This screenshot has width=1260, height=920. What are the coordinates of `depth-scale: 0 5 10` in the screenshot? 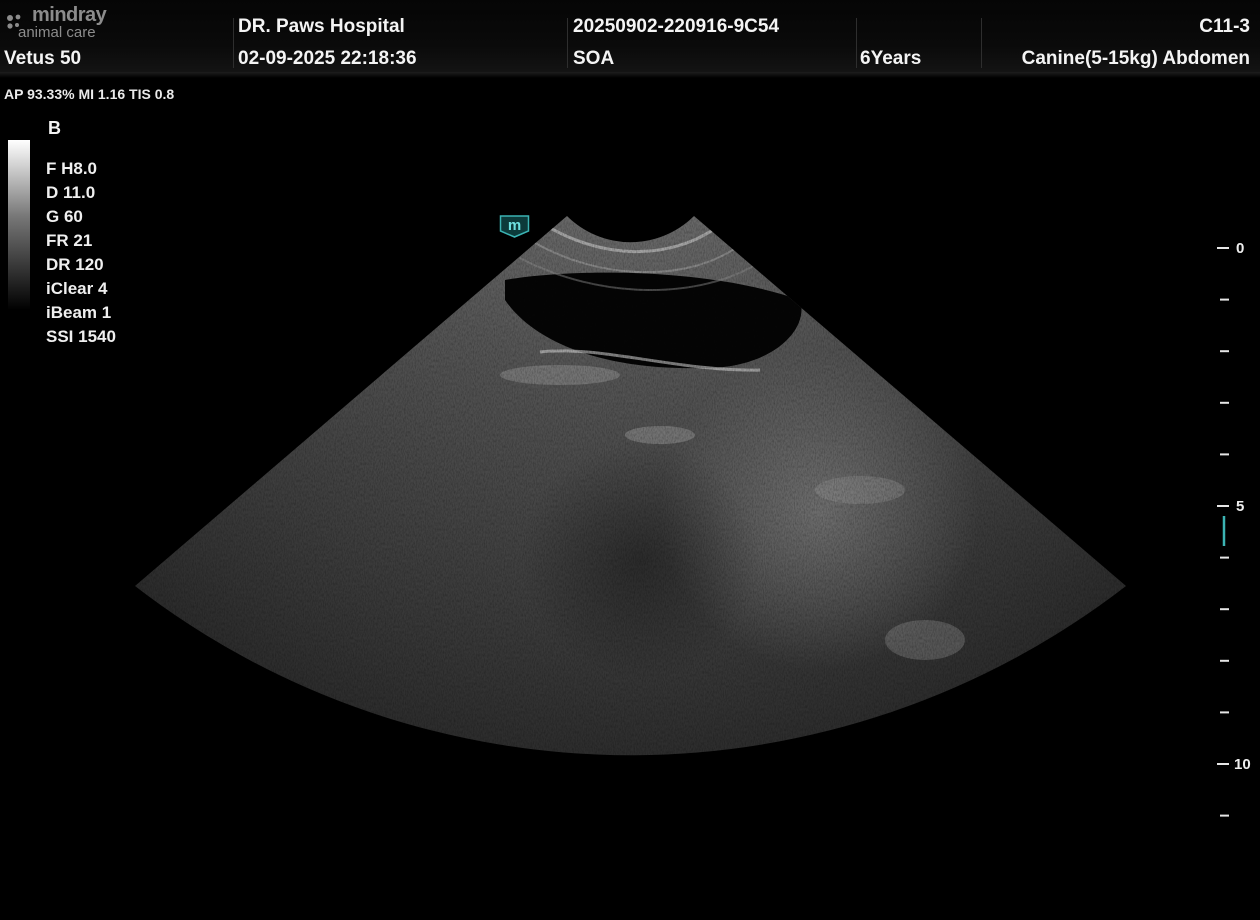 It's located at (1234, 528).